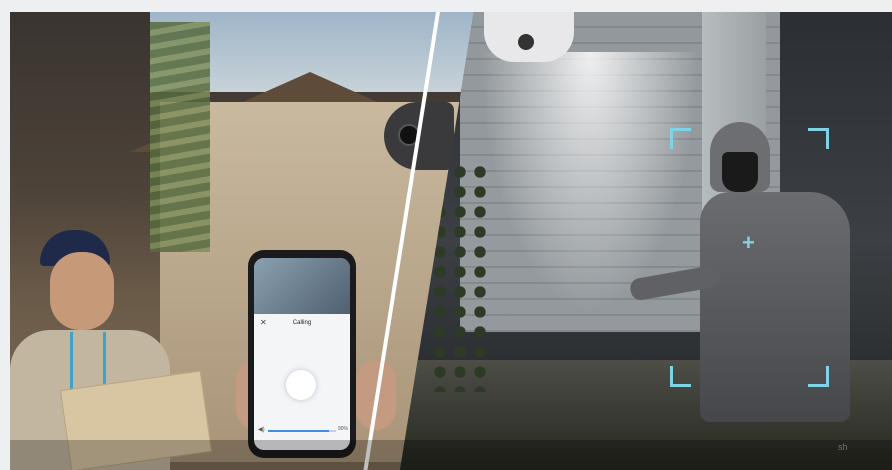 The height and width of the screenshot is (470, 892). What do you see at coordinates (680, 376) in the screenshot?
I see `detection-bracket-bottom-left` at bounding box center [680, 376].